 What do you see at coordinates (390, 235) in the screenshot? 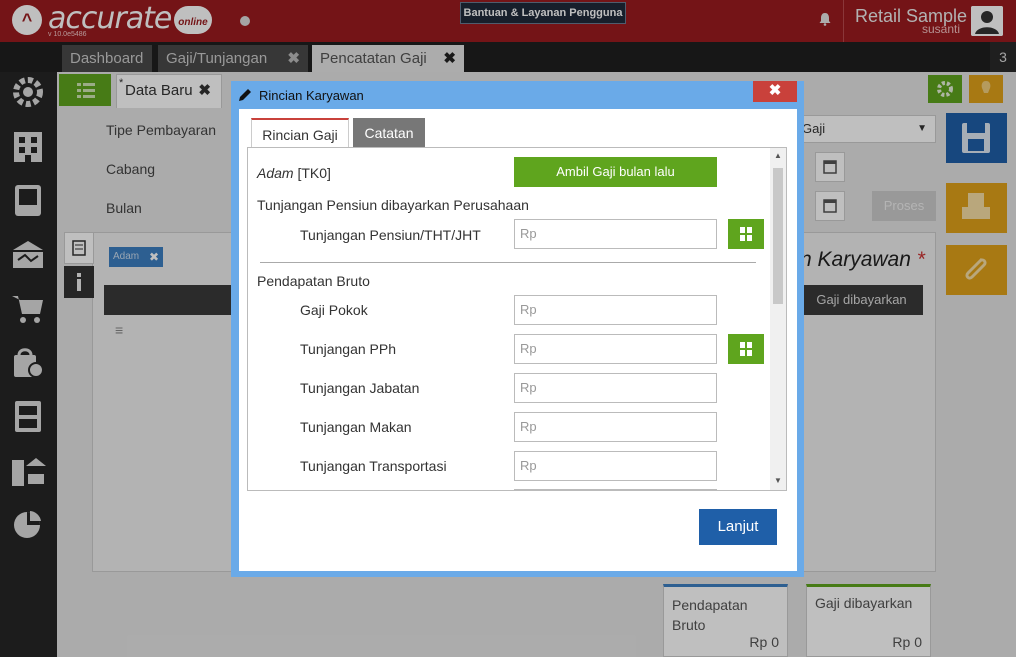
I see `pensiun-field-label: Tunjangan Pensiun/THT/JHT` at bounding box center [390, 235].